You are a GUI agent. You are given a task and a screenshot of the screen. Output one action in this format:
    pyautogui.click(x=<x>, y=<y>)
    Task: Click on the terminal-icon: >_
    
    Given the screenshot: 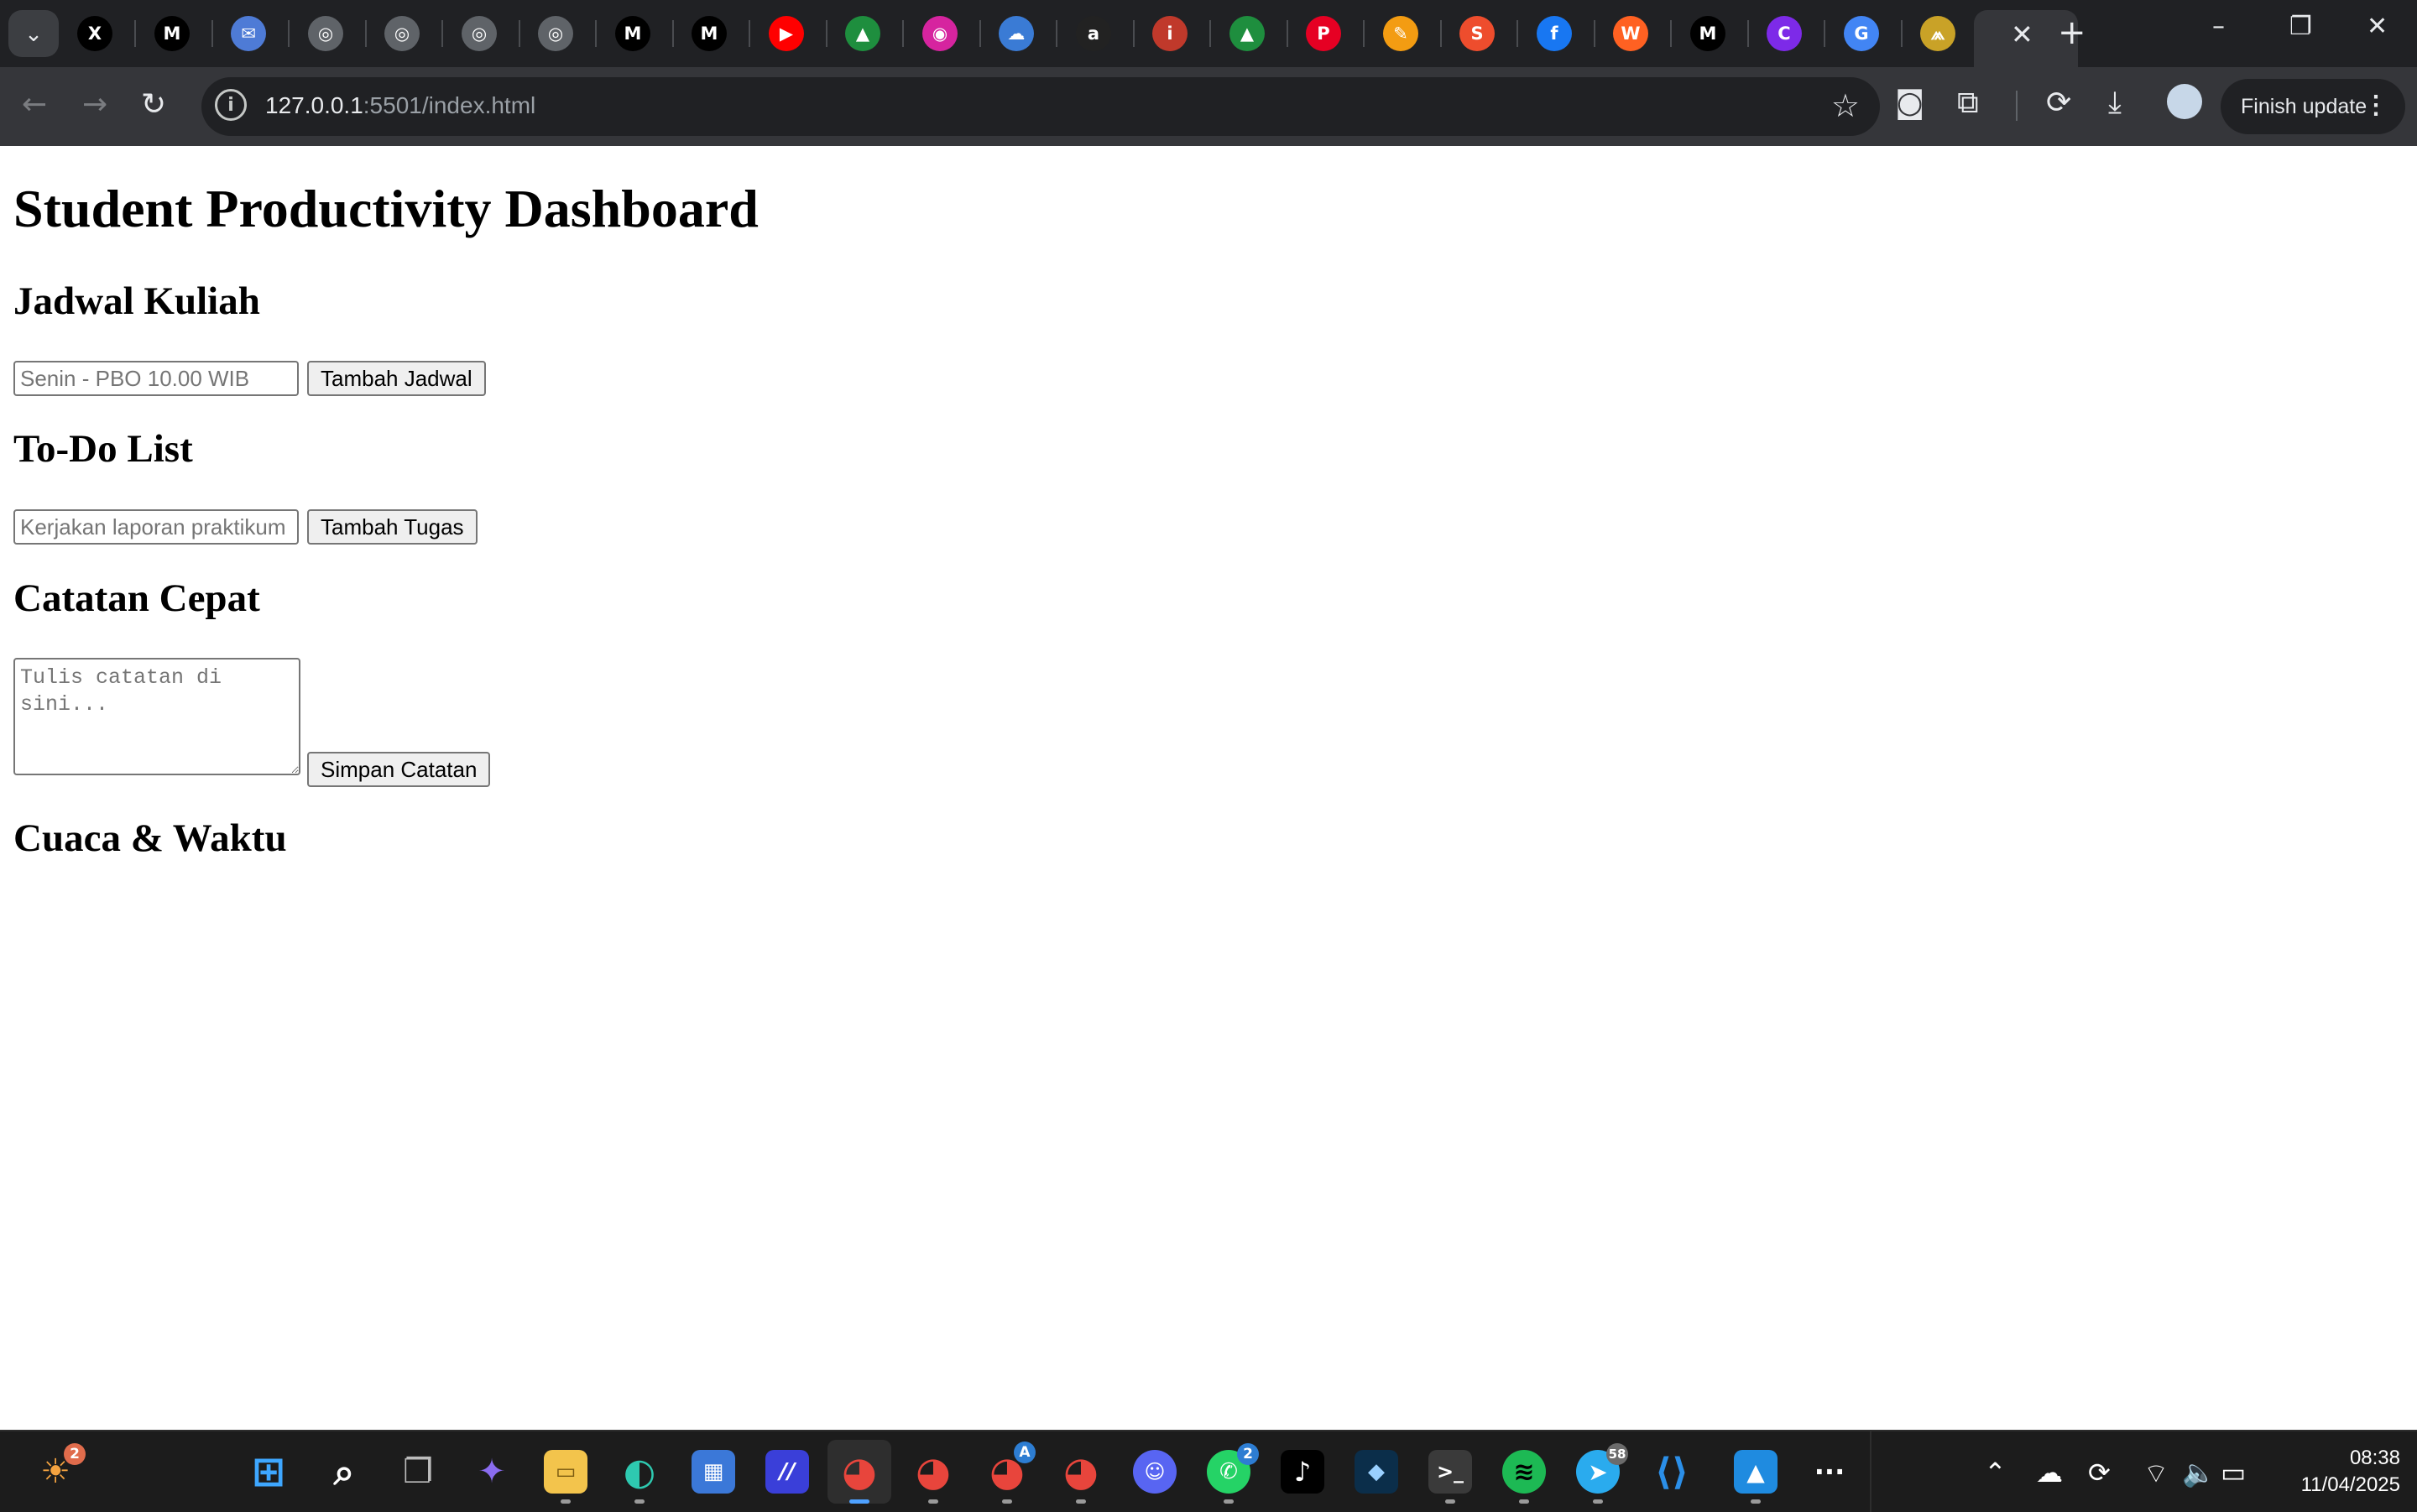 What is the action you would take?
    pyautogui.click(x=1450, y=1477)
    